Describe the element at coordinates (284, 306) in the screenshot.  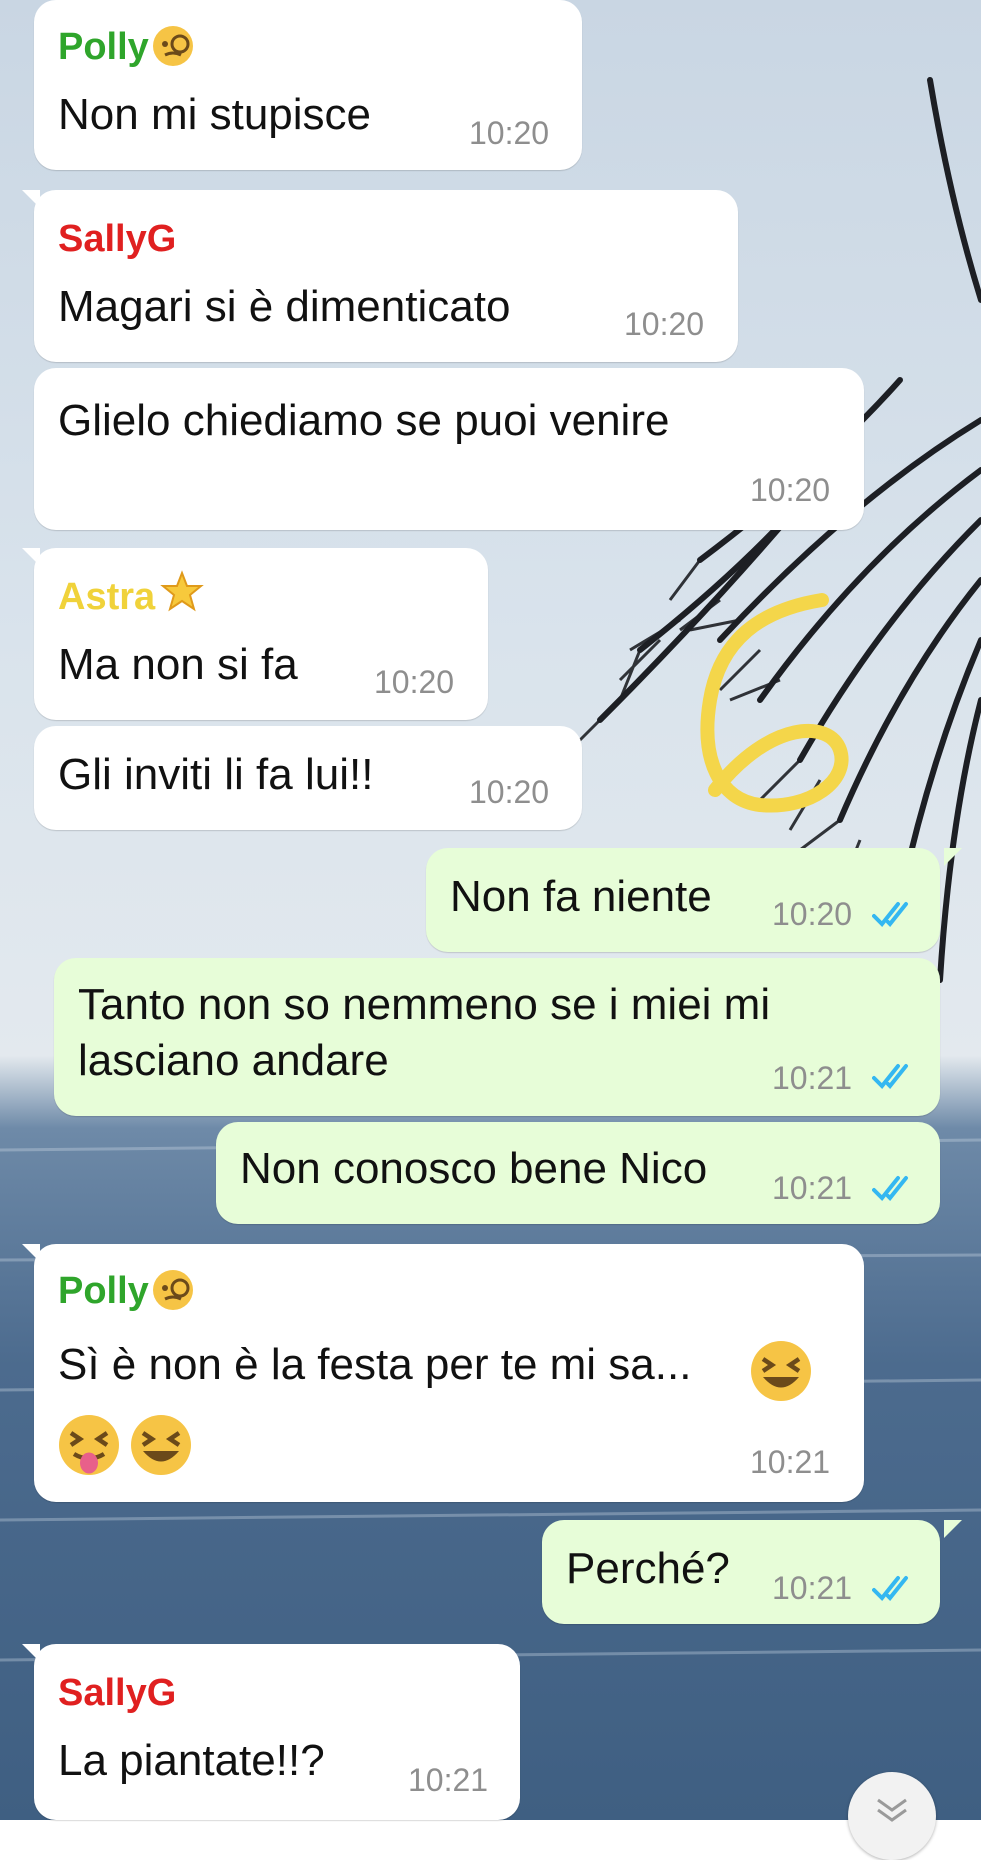
I see `message-text: Magari si è dimenticato` at that location.